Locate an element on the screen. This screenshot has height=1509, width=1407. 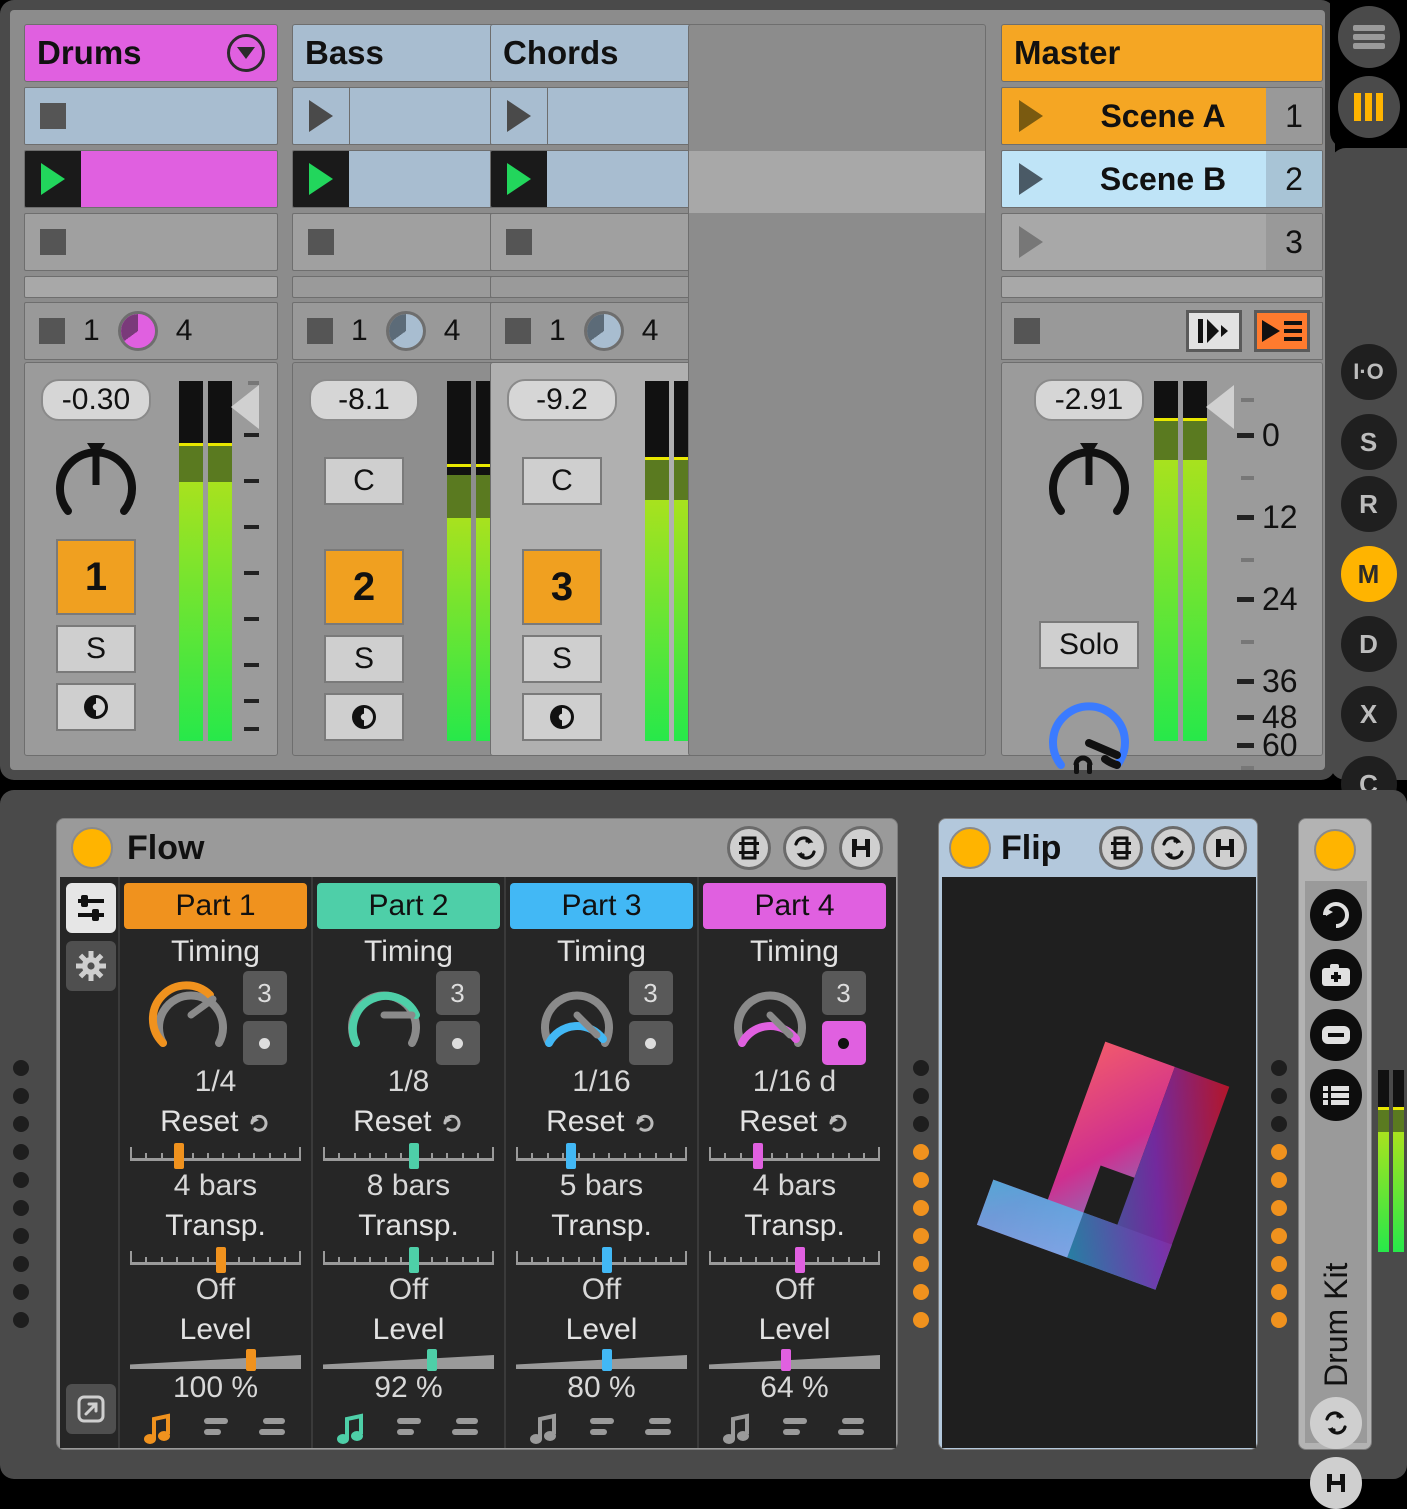
session-view-icon is located at coordinates (1368, 107).